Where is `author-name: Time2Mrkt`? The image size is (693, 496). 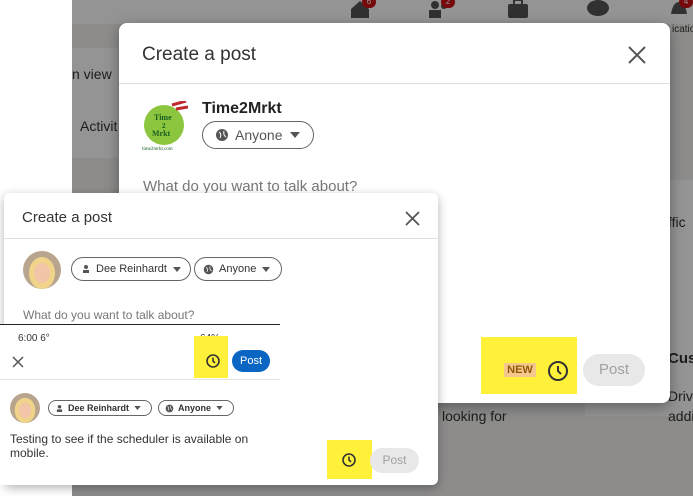 author-name: Time2Mrkt is located at coordinates (242, 108).